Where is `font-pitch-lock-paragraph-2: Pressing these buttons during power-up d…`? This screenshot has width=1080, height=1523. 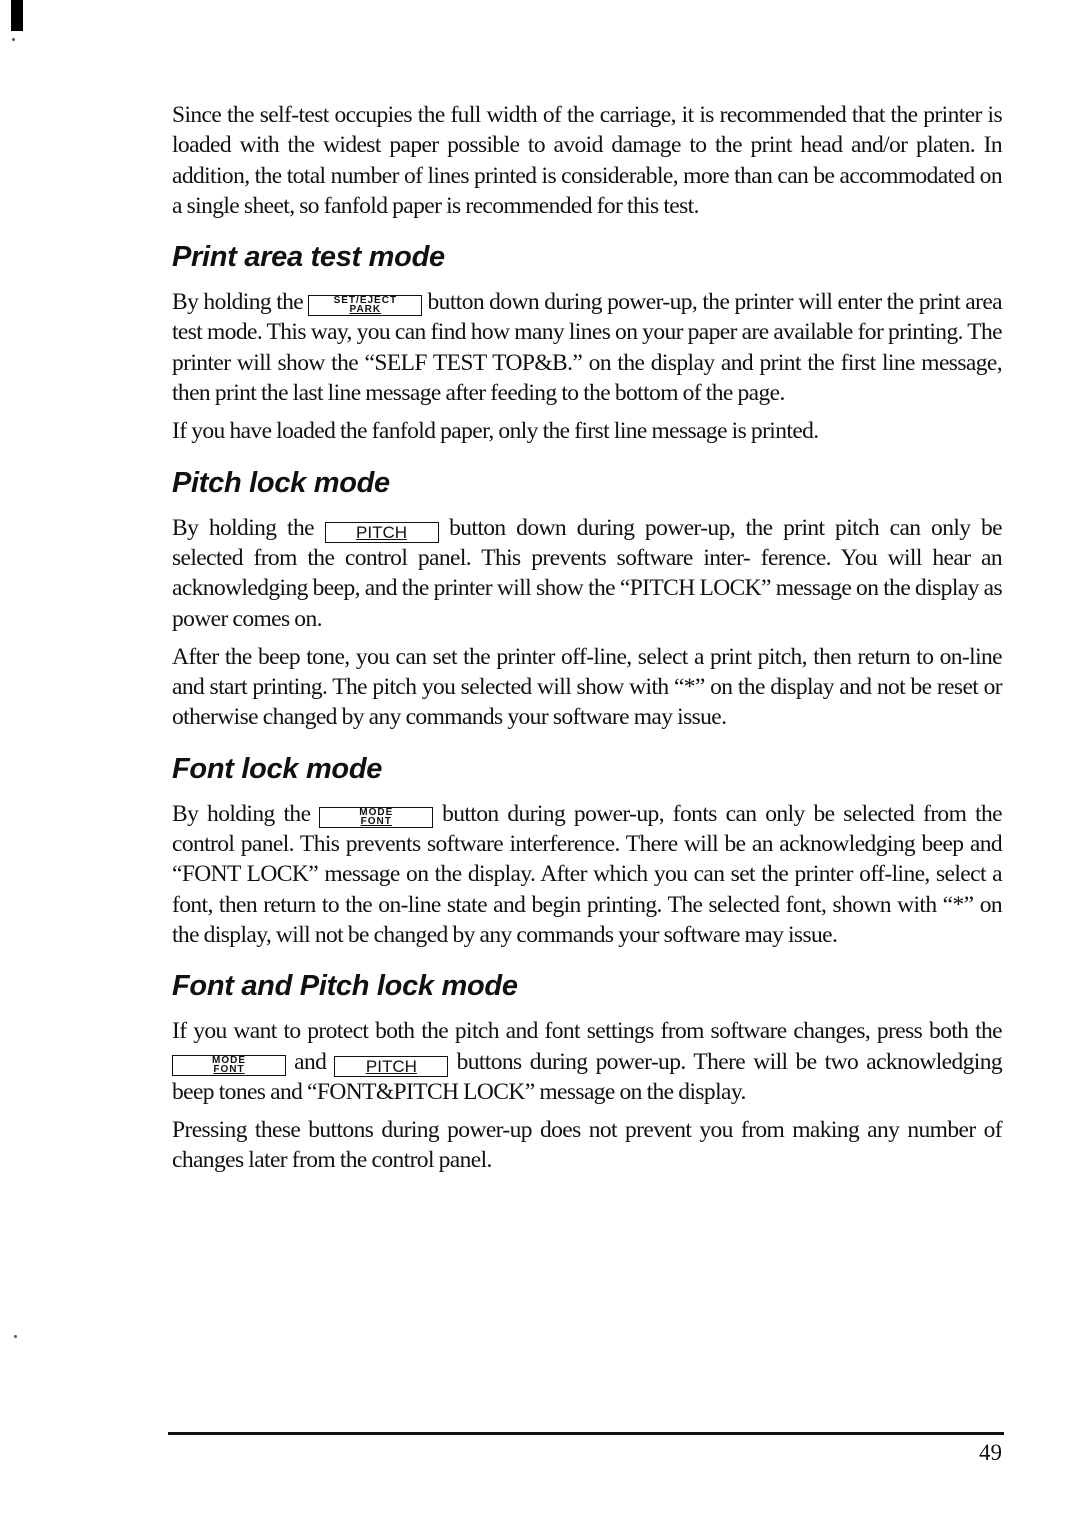
font-pitch-lock-paragraph-2: Pressing these buttons during power-up d… is located at coordinates (587, 1145).